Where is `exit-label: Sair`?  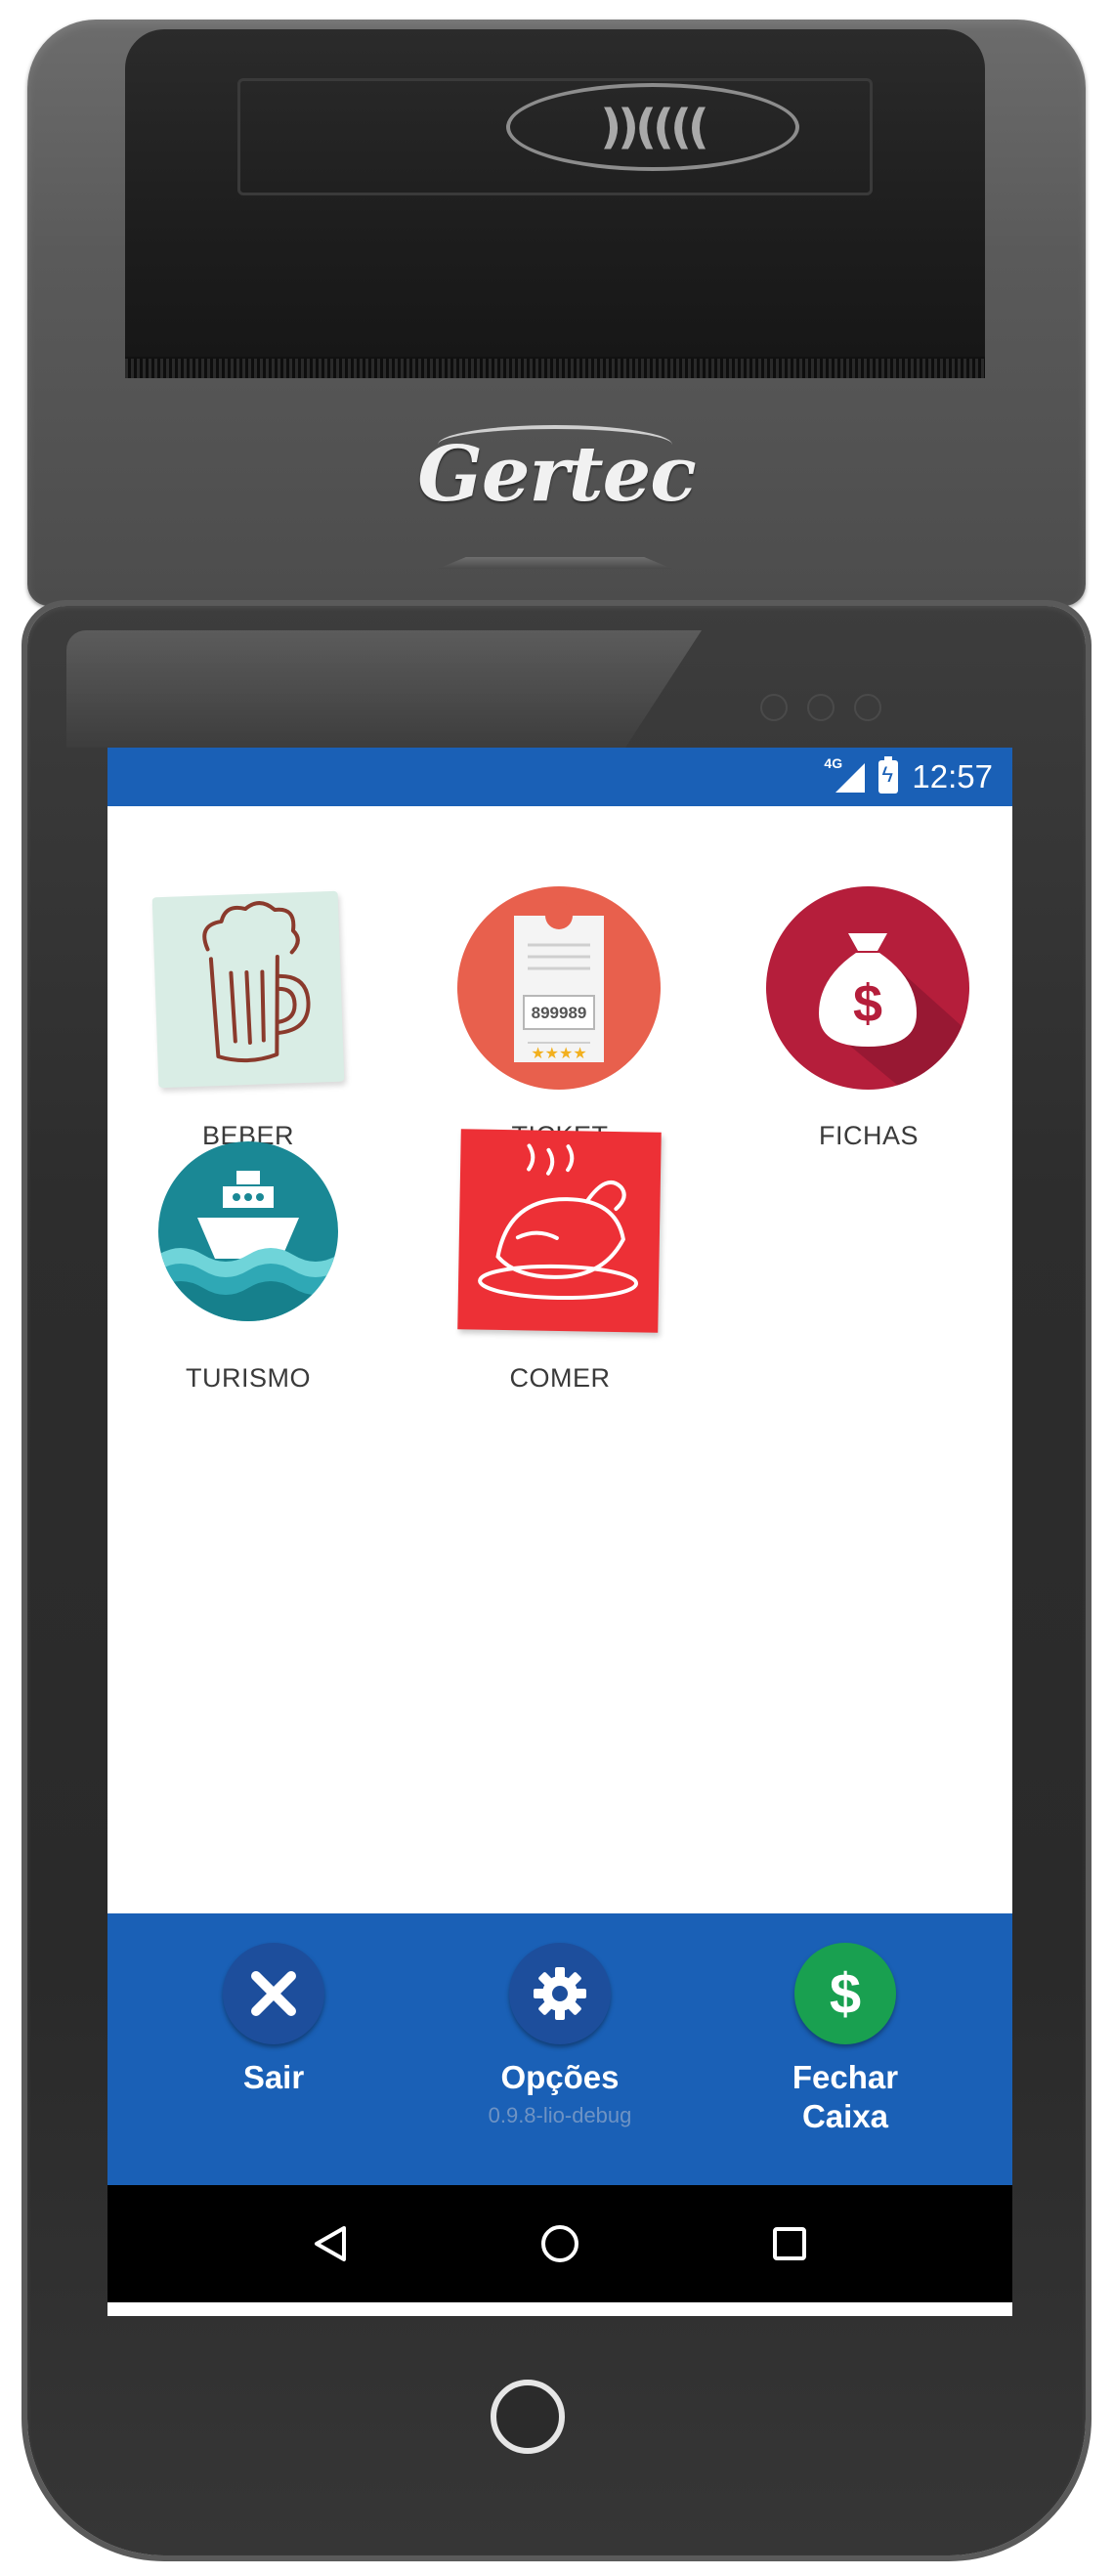
exit-label: Sair is located at coordinates (273, 2077).